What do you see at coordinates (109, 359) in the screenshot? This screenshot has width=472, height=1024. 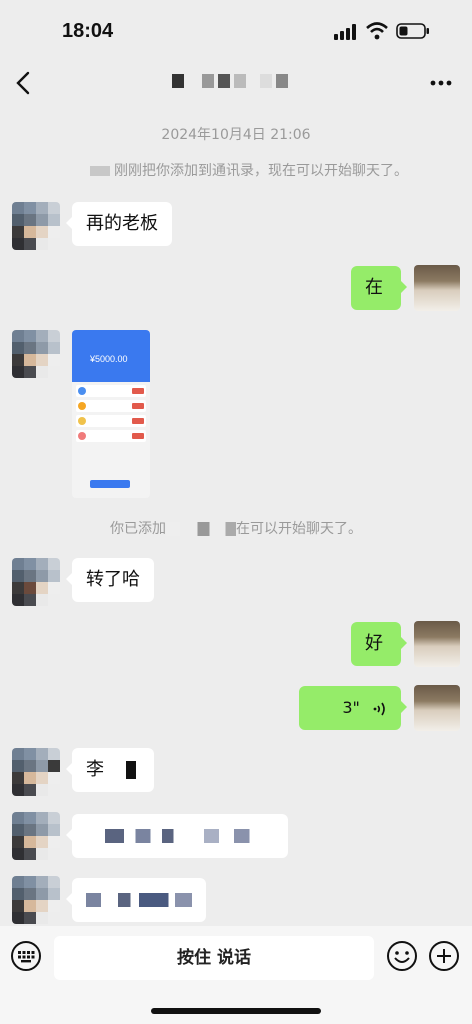 I see `screenshot-amount: ¥5000.00` at bounding box center [109, 359].